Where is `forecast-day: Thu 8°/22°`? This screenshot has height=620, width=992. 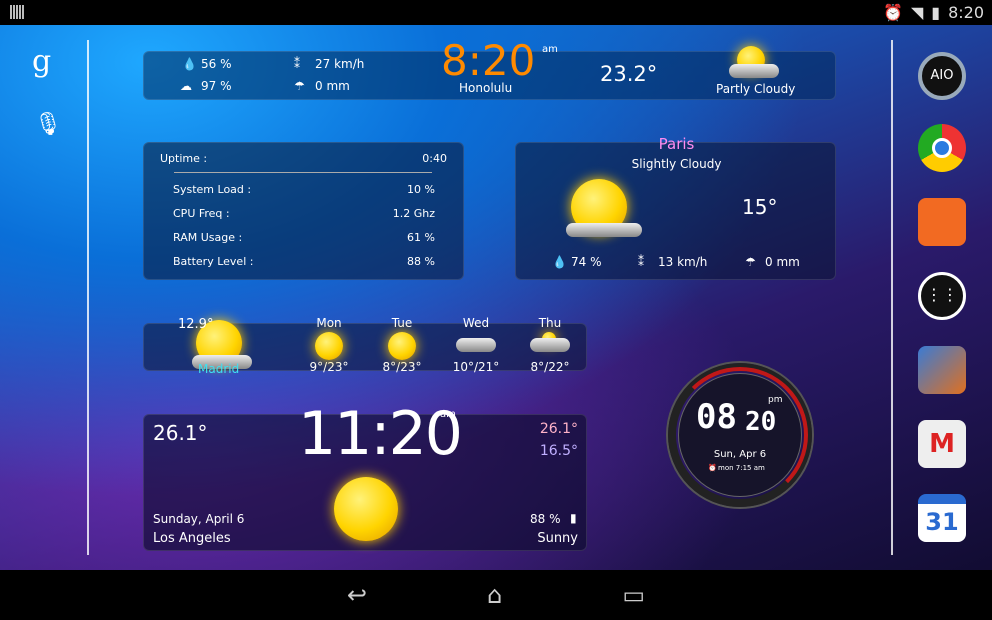
forecast-day: Thu 8°/22° is located at coordinates (550, 345).